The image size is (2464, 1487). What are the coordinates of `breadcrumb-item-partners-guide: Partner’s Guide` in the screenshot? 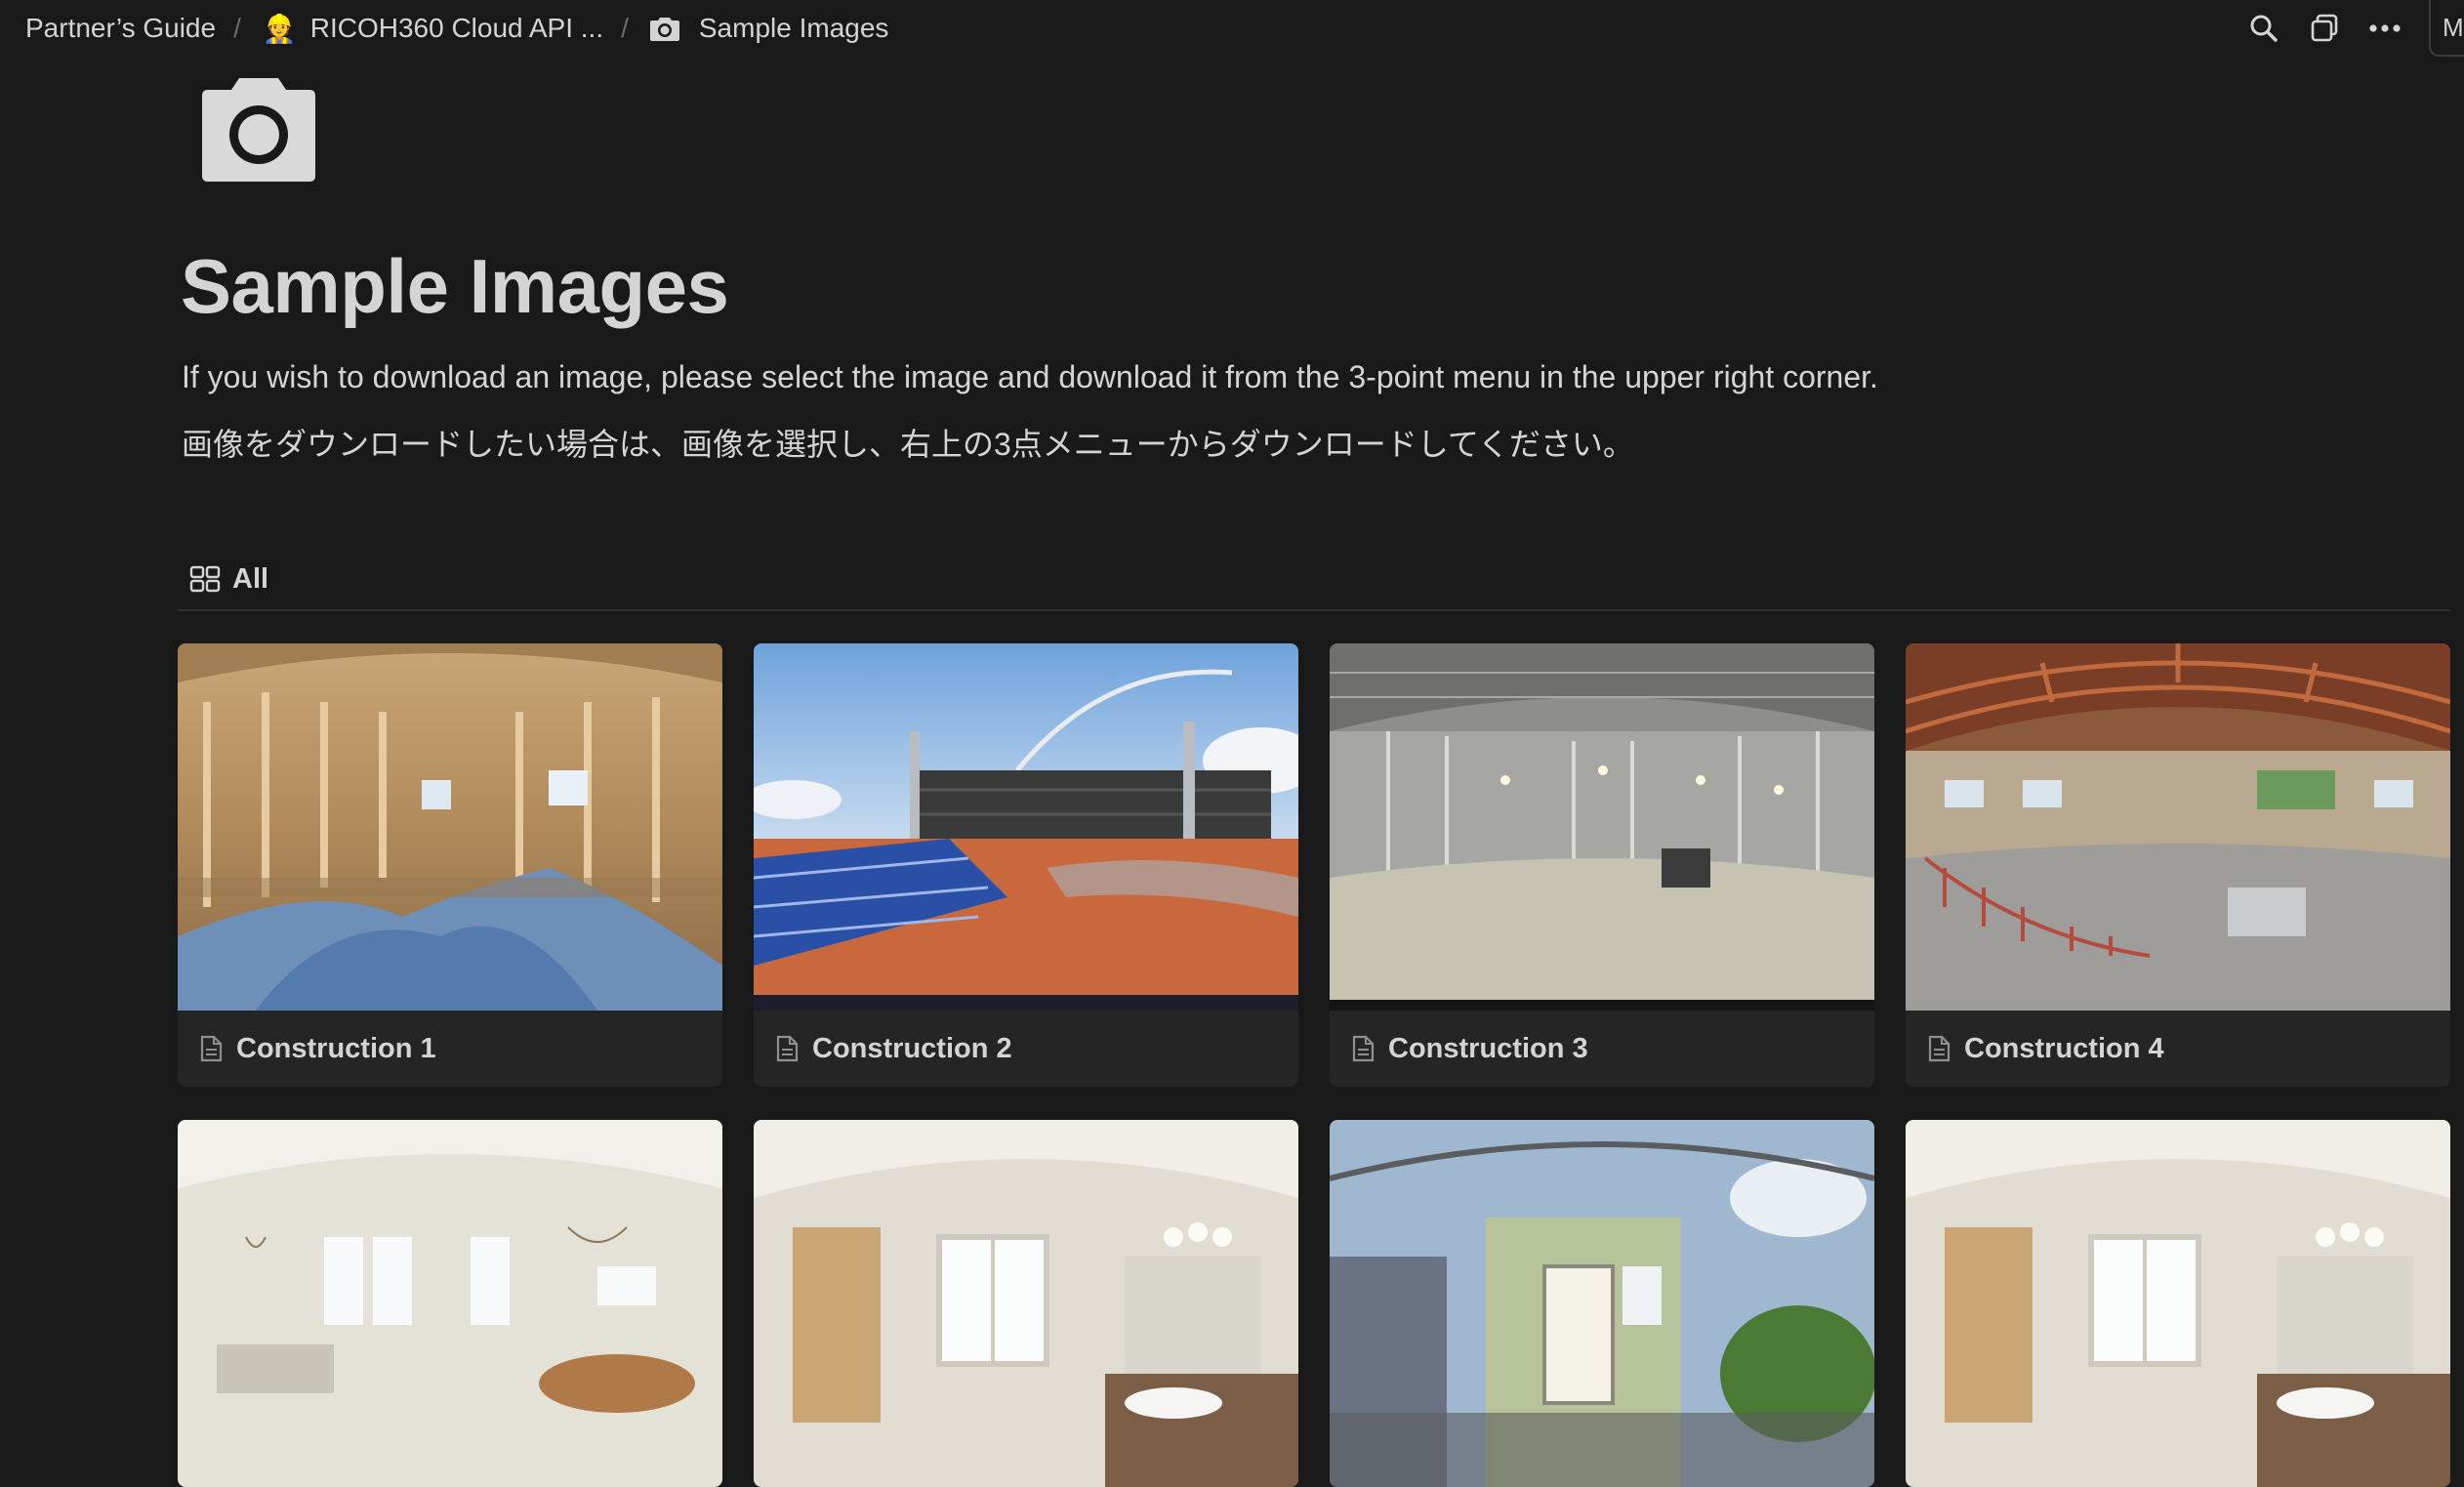 It's located at (120, 28).